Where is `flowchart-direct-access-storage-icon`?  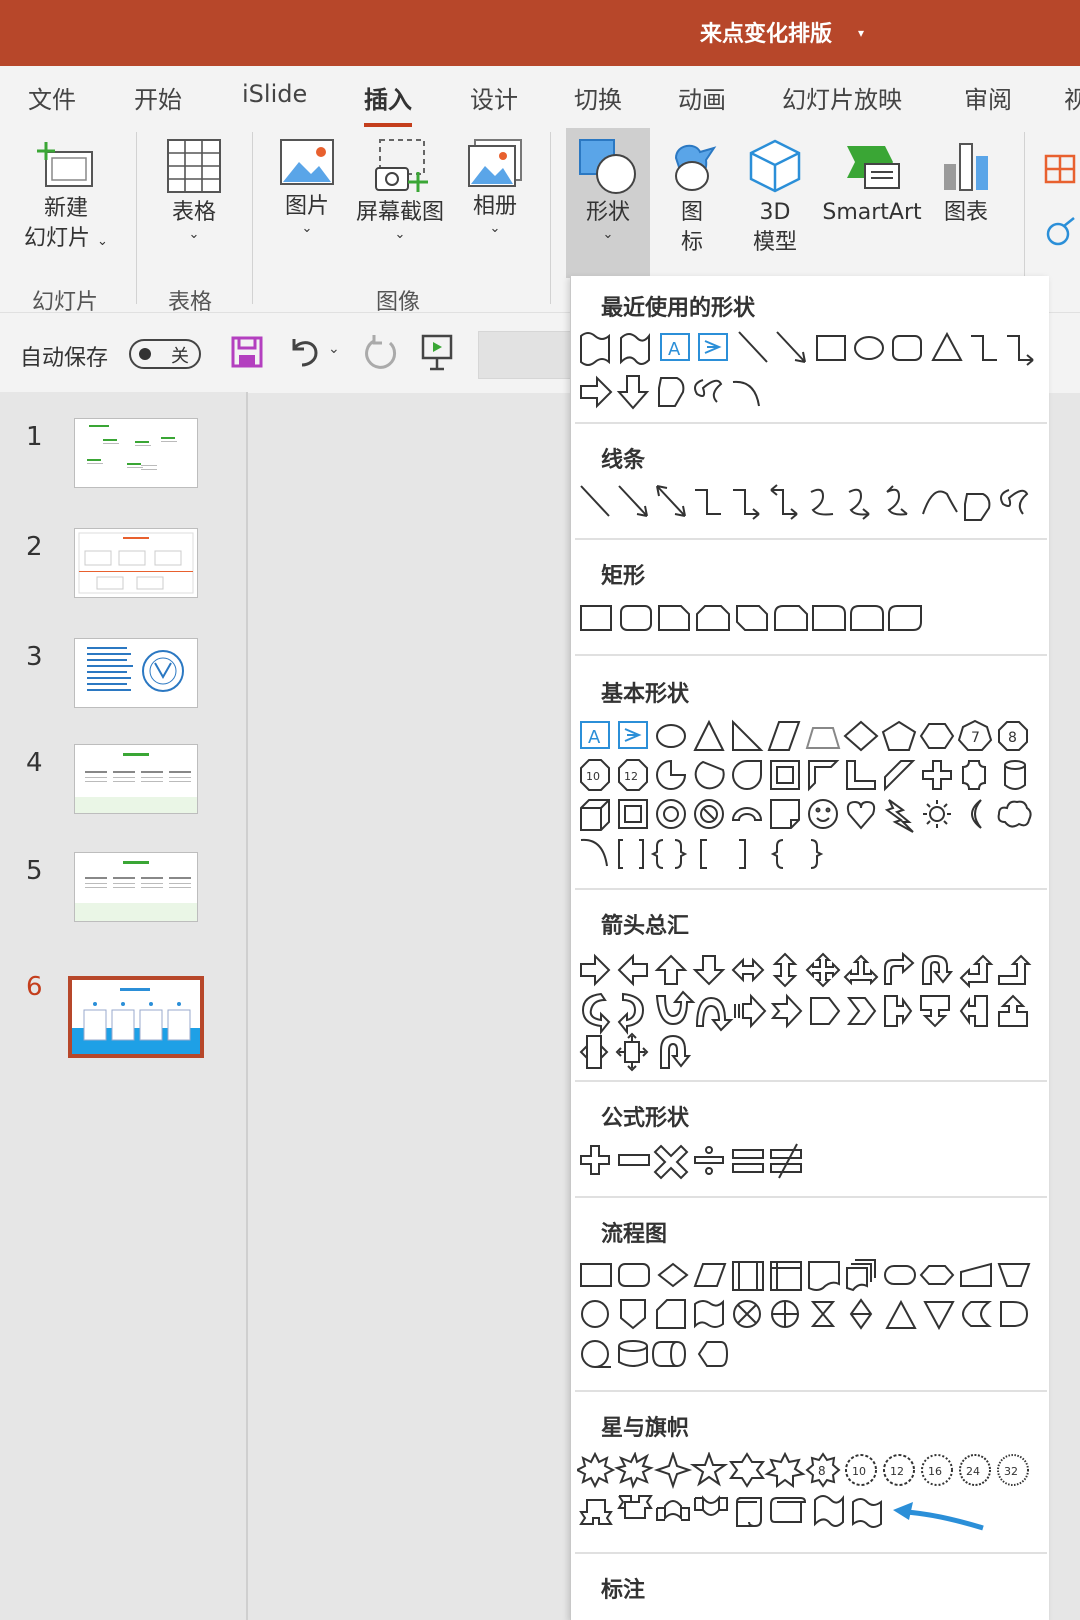 flowchart-direct-access-storage-icon is located at coordinates (669, 1354).